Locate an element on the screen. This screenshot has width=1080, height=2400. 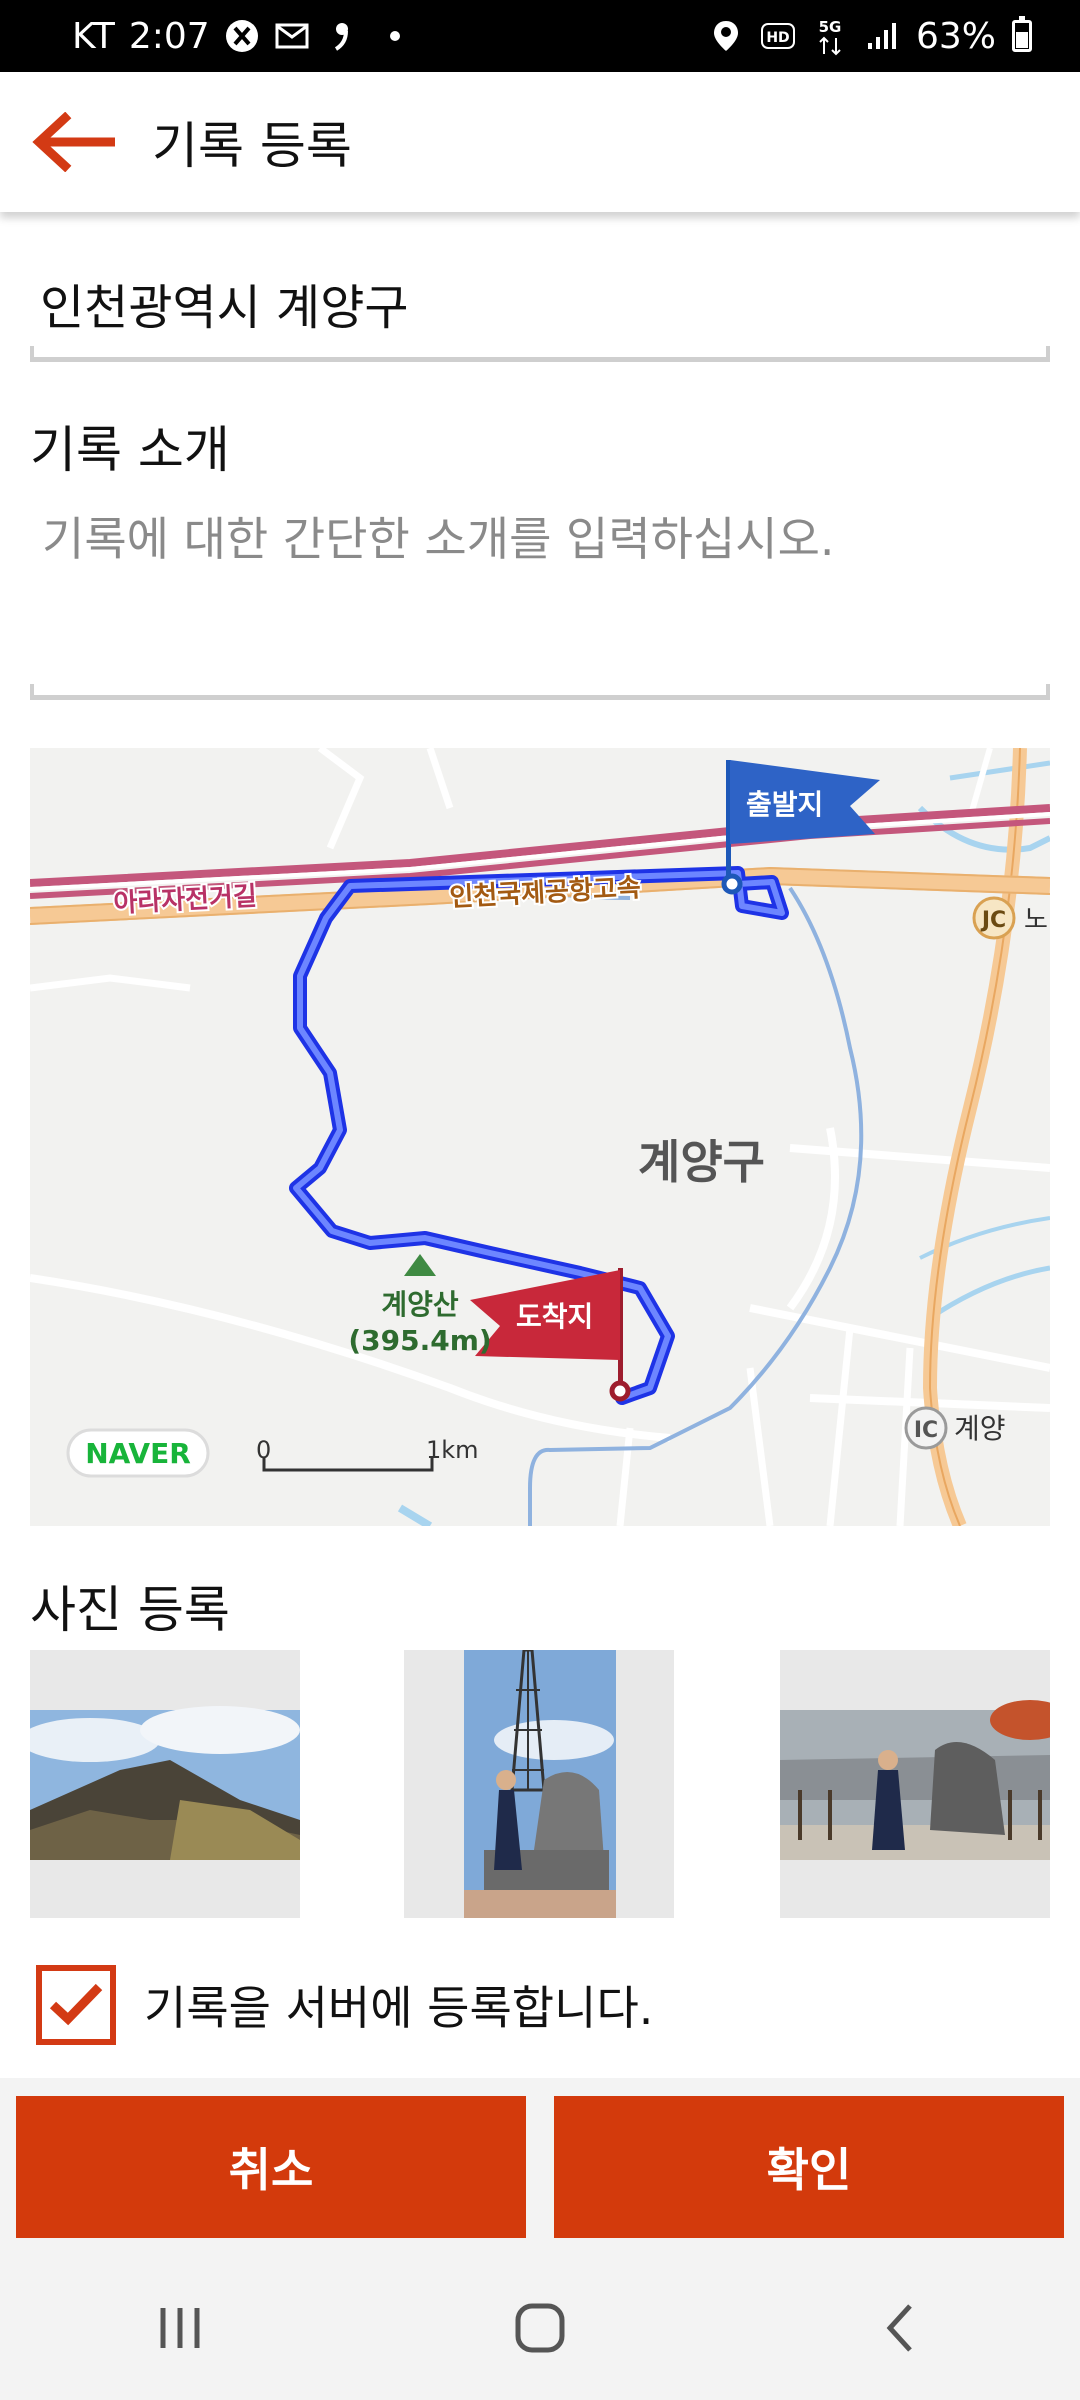
photo-section-label: 사진 등록 is located at coordinates (130, 1610).